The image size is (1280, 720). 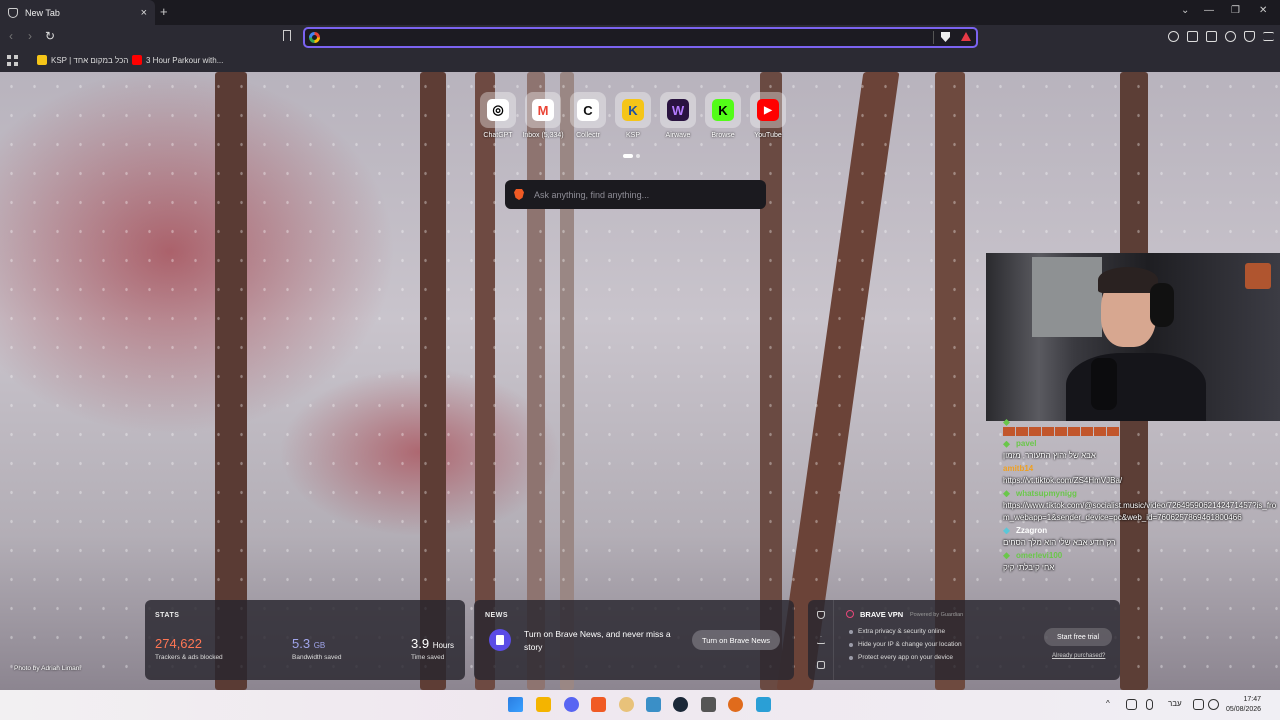 I want to click on address-bar, so click(x=640, y=37).